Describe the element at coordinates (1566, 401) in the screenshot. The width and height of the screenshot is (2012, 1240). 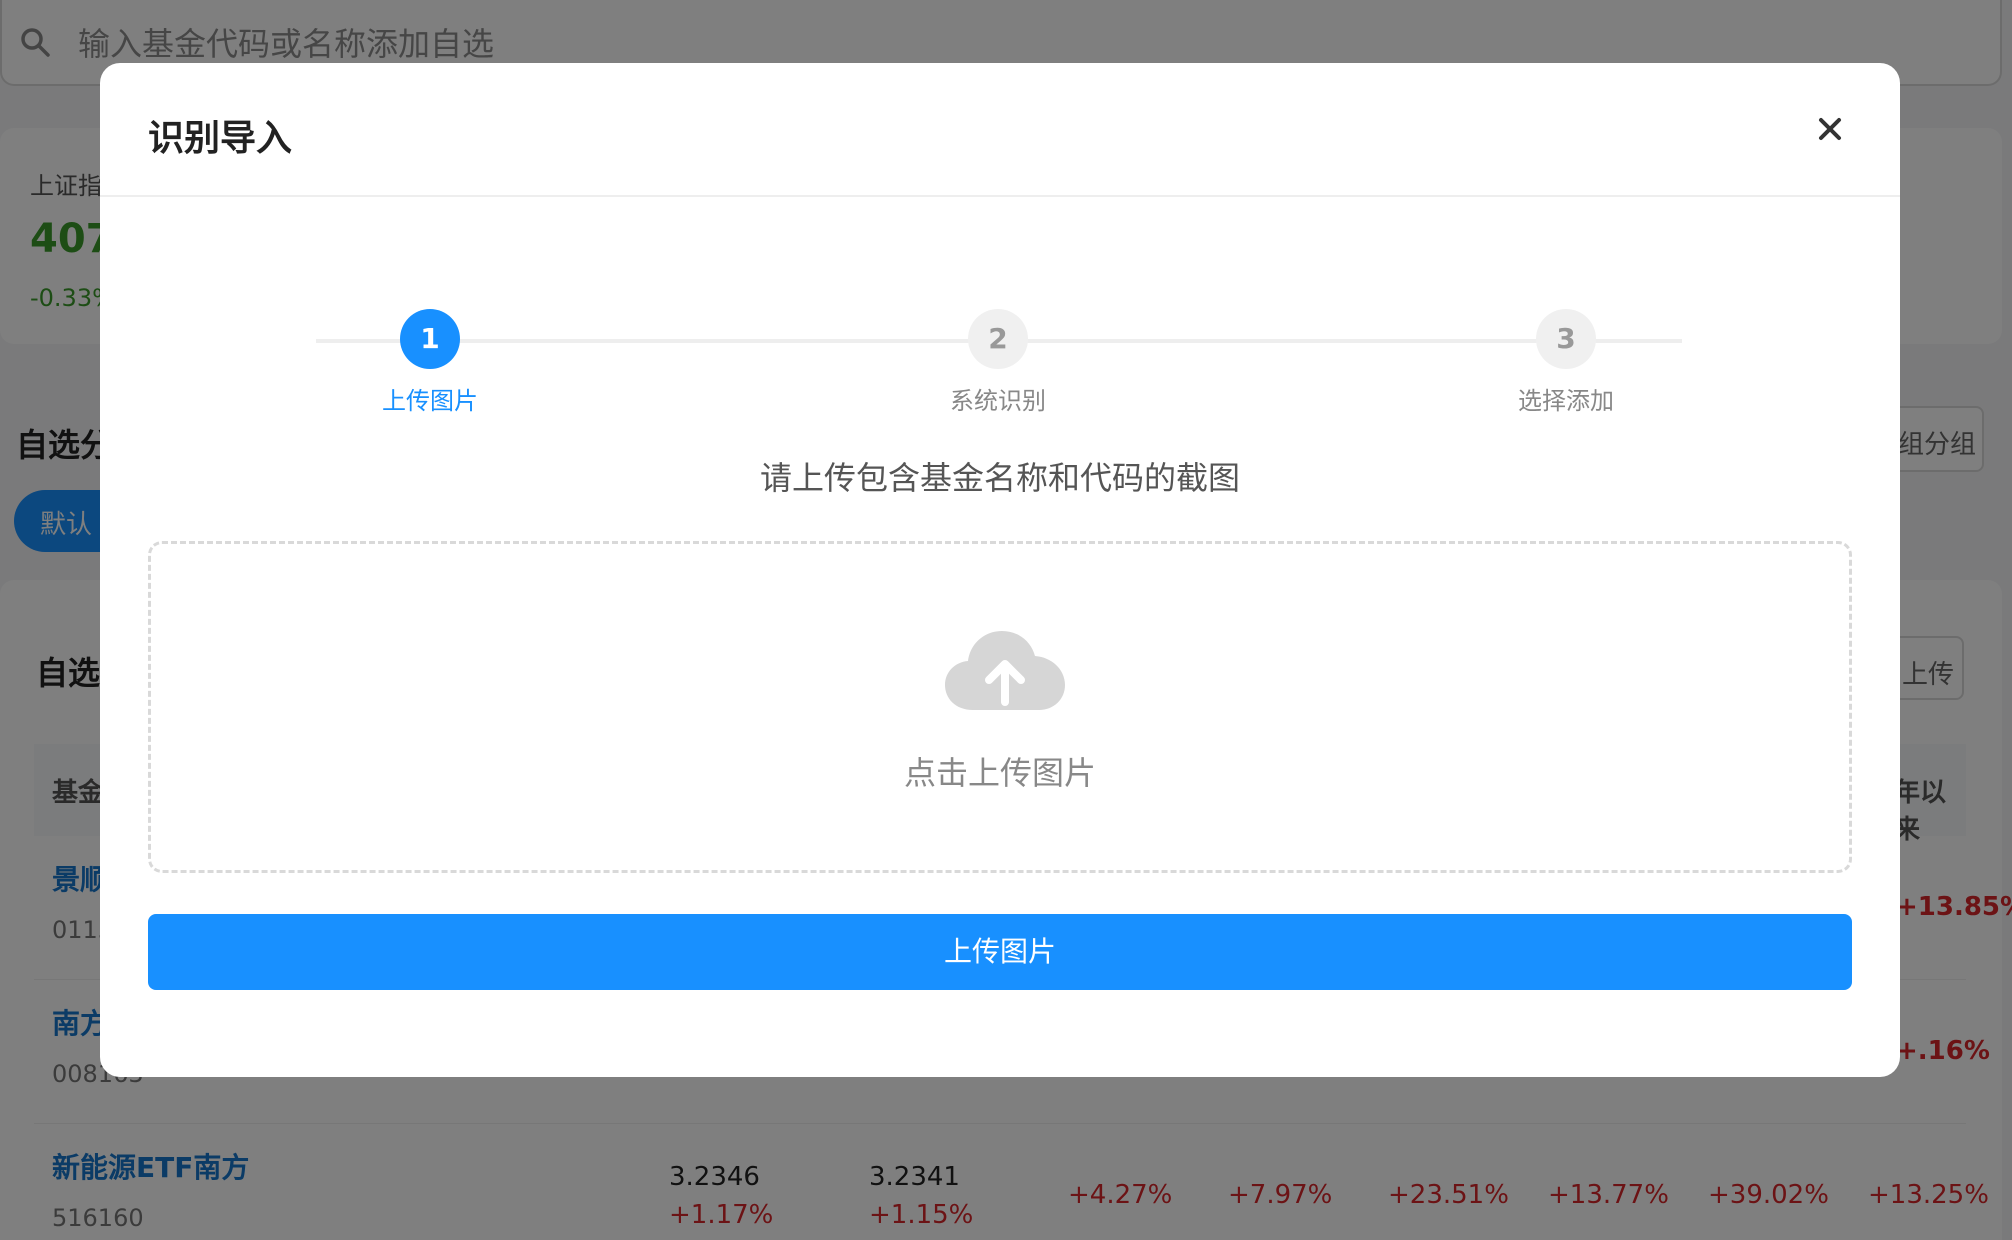
I see `step-label: 选择添加` at that location.